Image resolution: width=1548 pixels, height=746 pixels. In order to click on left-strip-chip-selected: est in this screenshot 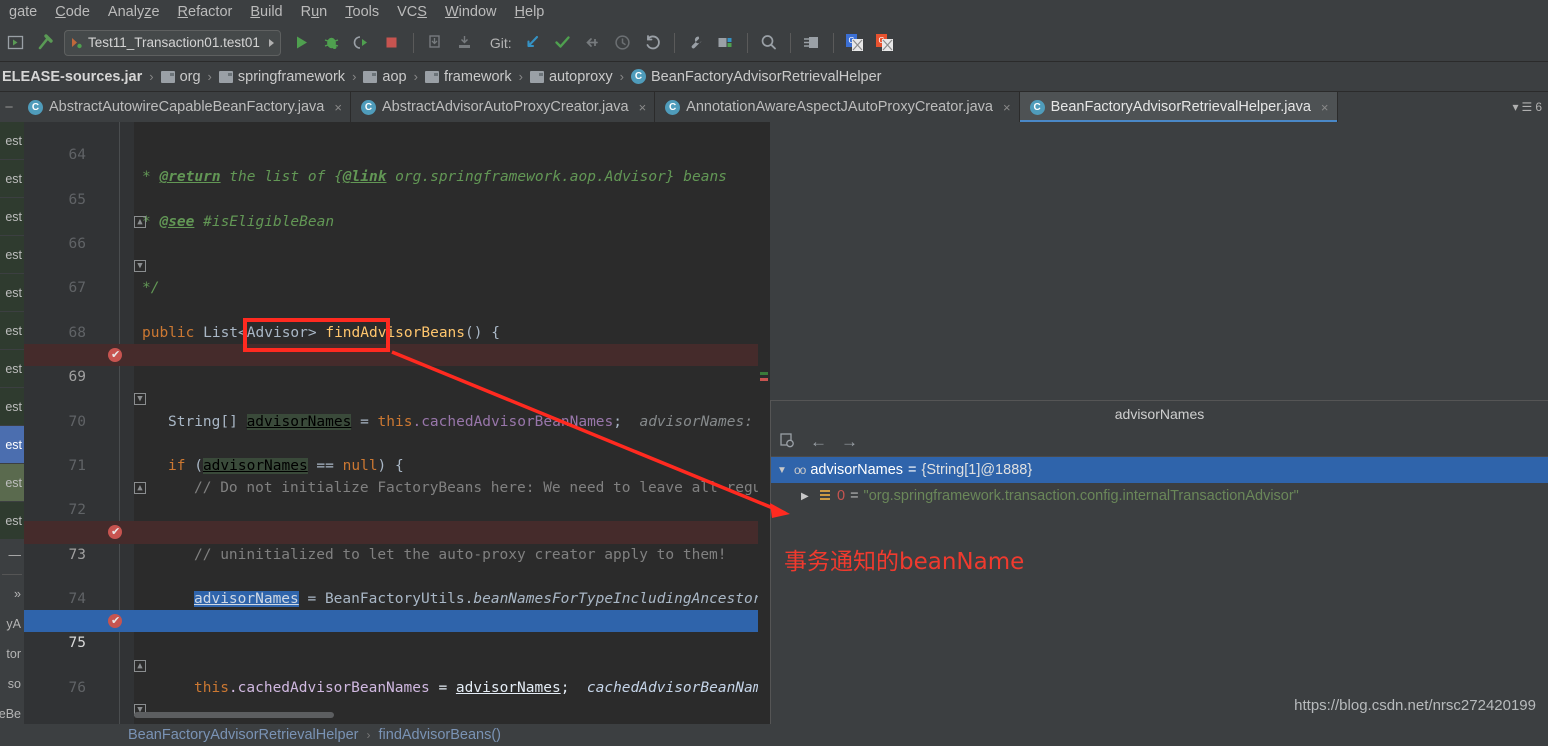, I will do `click(12, 445)`.